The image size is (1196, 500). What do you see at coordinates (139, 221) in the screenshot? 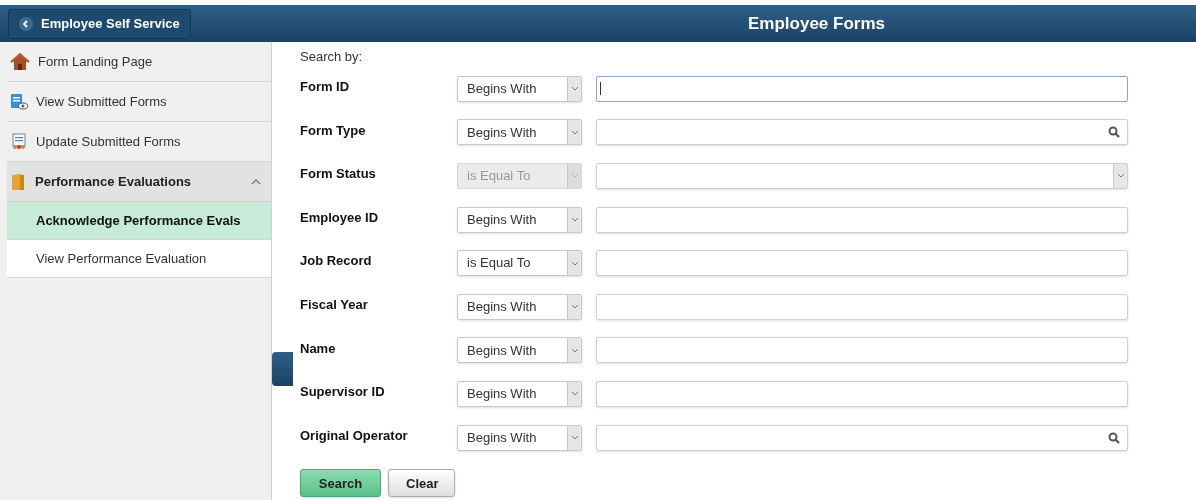
I see `sidebar-subitem: Acknowledge Performance Evals` at bounding box center [139, 221].